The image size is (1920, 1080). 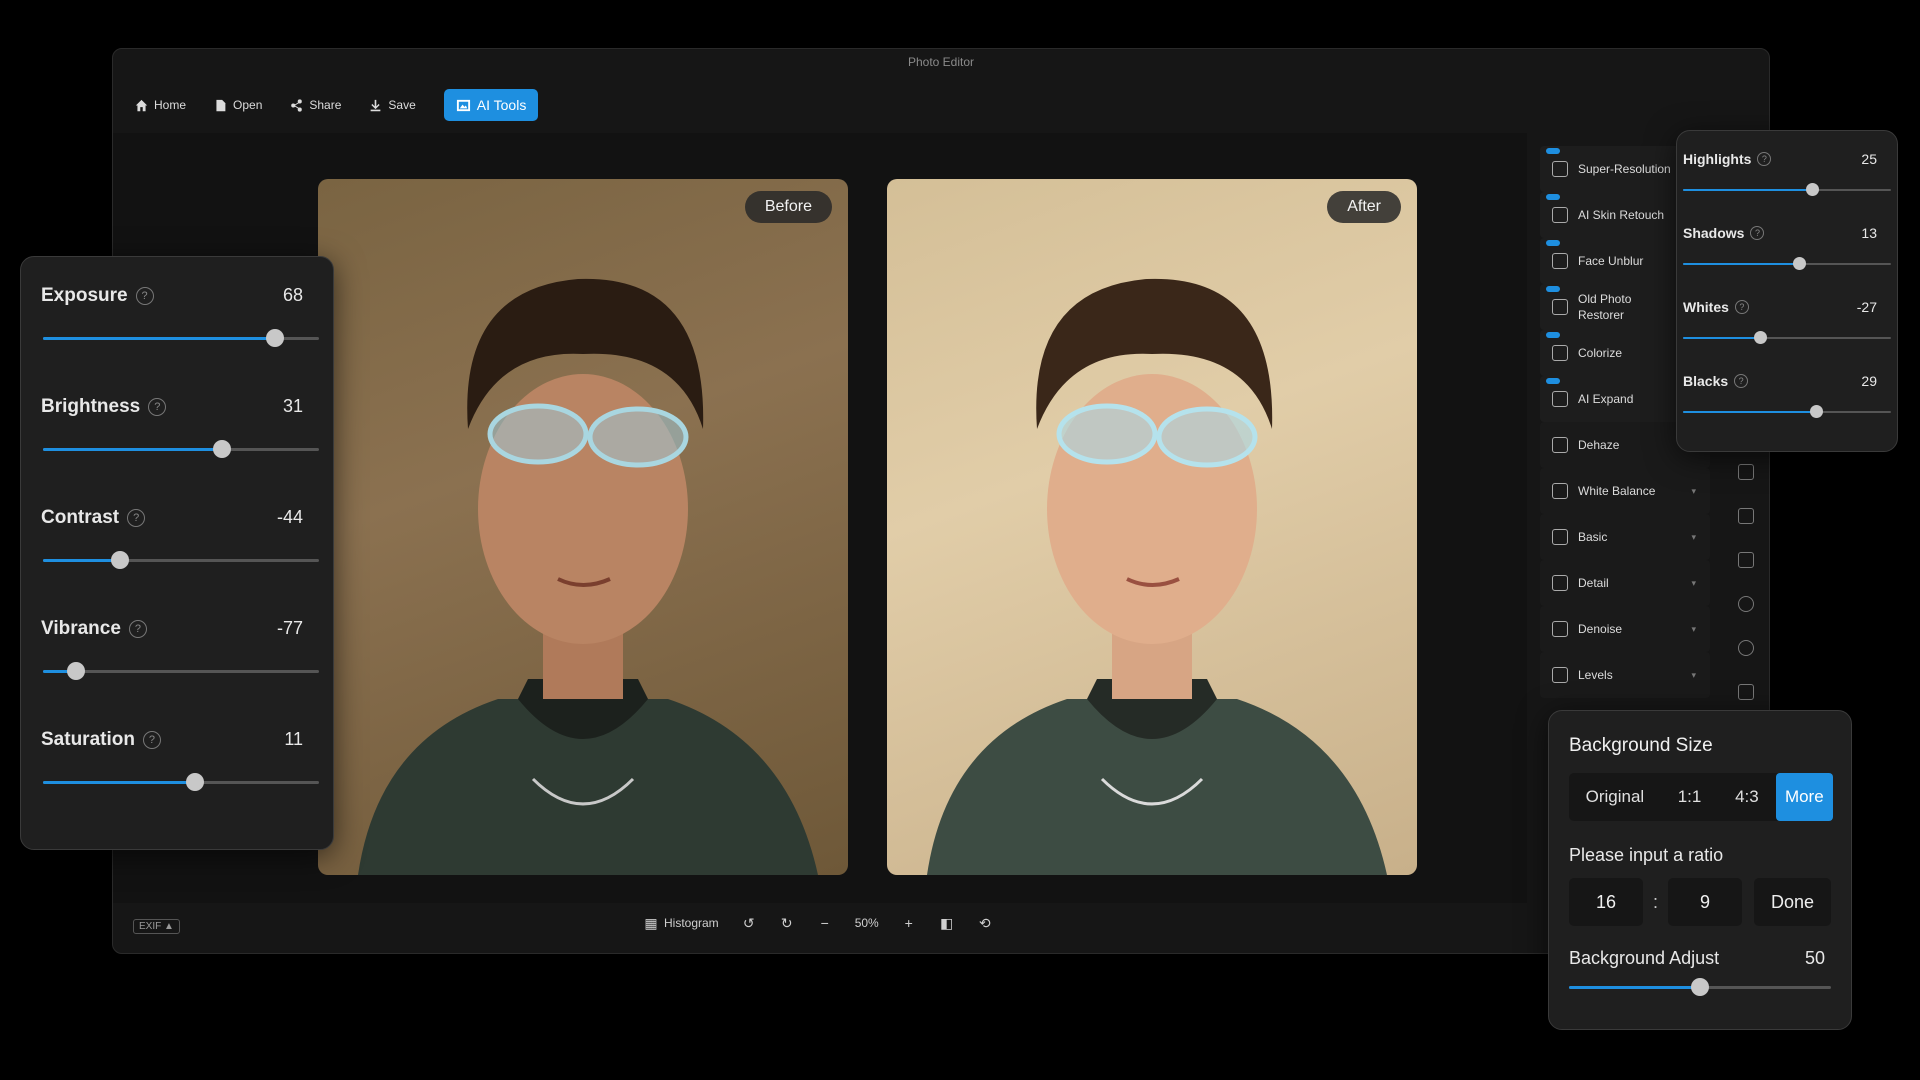 I want to click on compare-icon: ◧, so click(x=947, y=923).